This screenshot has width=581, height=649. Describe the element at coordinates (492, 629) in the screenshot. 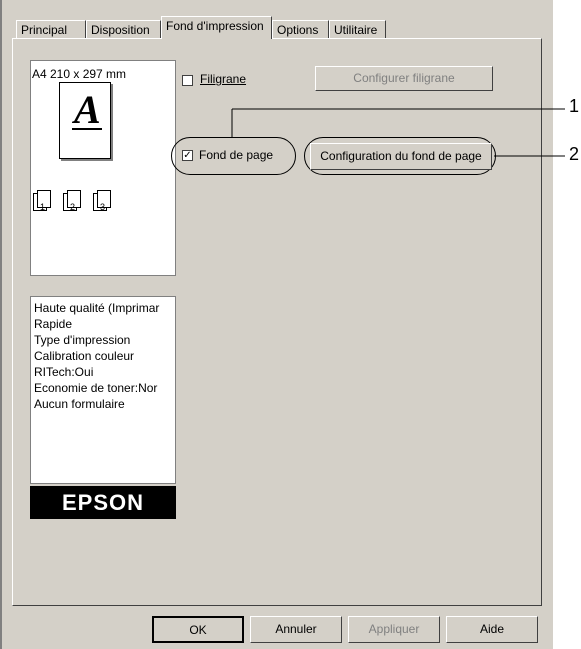

I see `help-button: Aide` at that location.